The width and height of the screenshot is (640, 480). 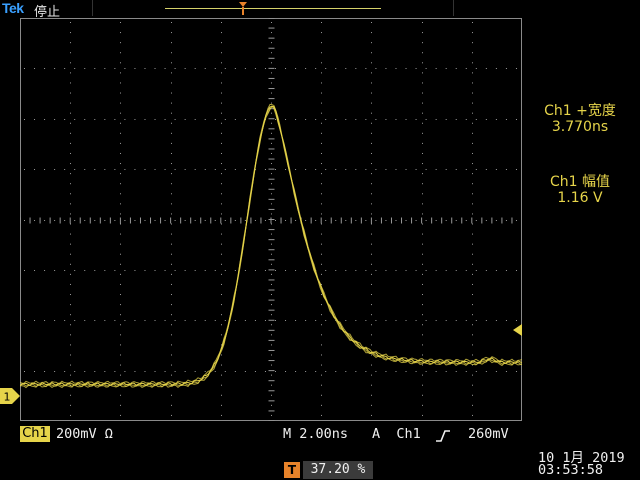 I want to click on trigger-source: A Ch1, so click(x=396, y=434).